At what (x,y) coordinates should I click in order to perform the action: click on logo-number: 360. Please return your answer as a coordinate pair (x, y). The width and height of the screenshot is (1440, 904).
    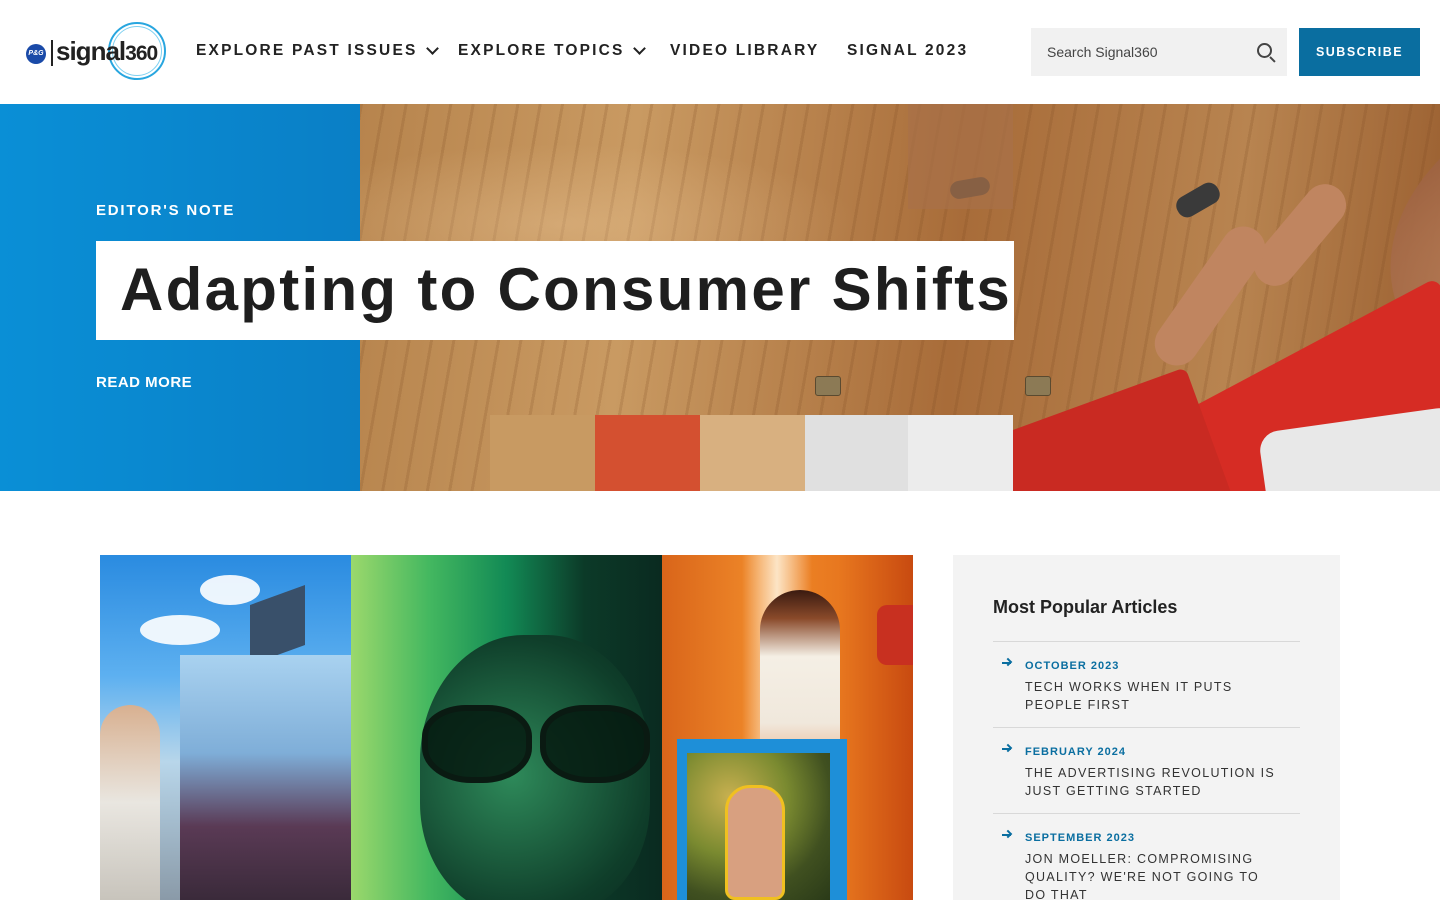
    Looking at the image, I should click on (141, 53).